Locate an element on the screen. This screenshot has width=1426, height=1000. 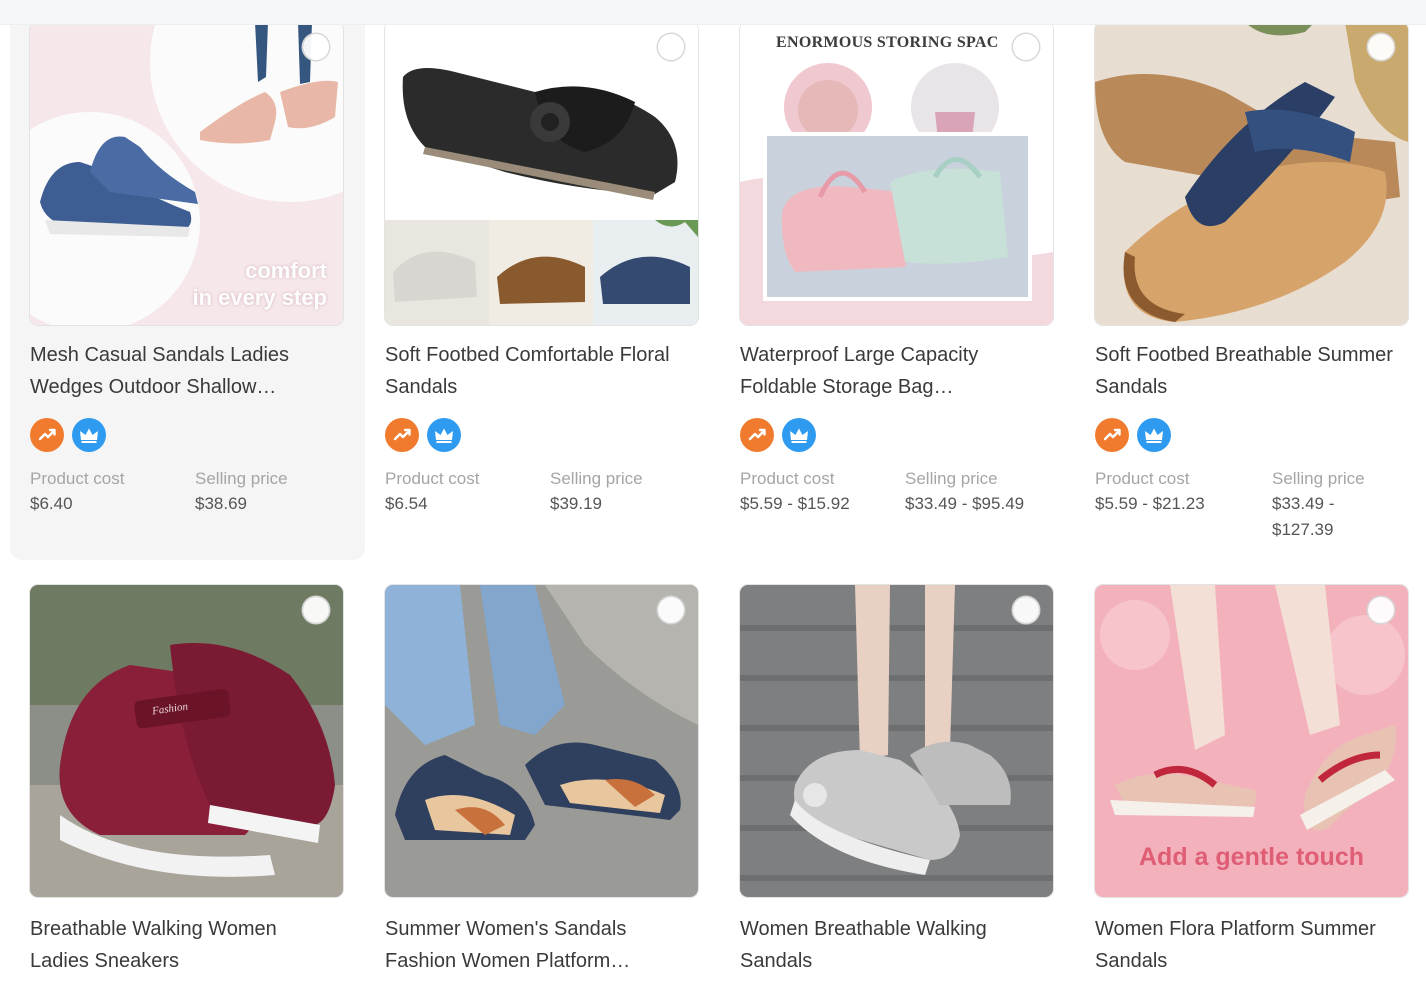
product-image: Add a gentle touch is located at coordinates (1251, 741).